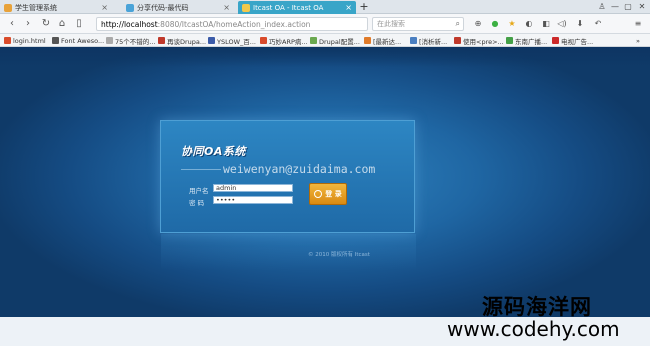  I want to click on tab-label: 分享代码-最代码, so click(163, 7).